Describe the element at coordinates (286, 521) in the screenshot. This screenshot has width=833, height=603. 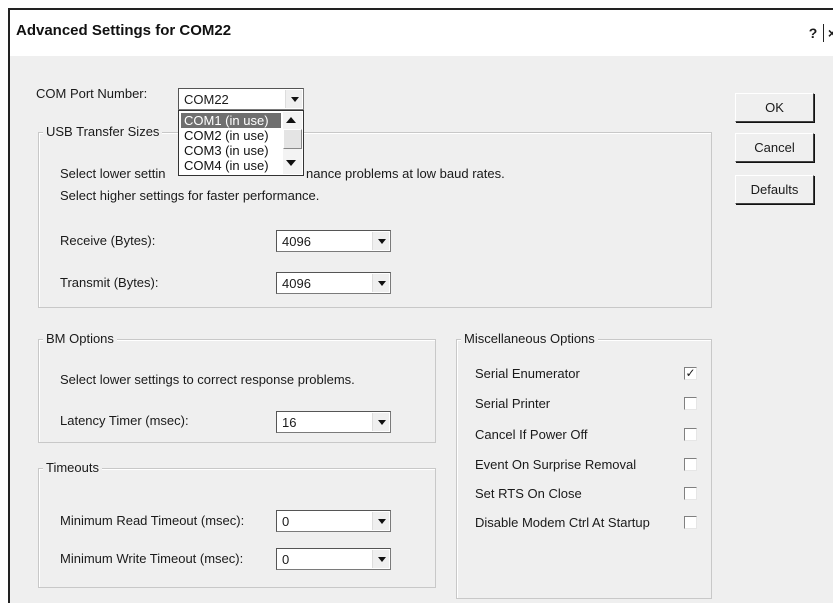
I see `min-read-timeout-value: 0` at that location.